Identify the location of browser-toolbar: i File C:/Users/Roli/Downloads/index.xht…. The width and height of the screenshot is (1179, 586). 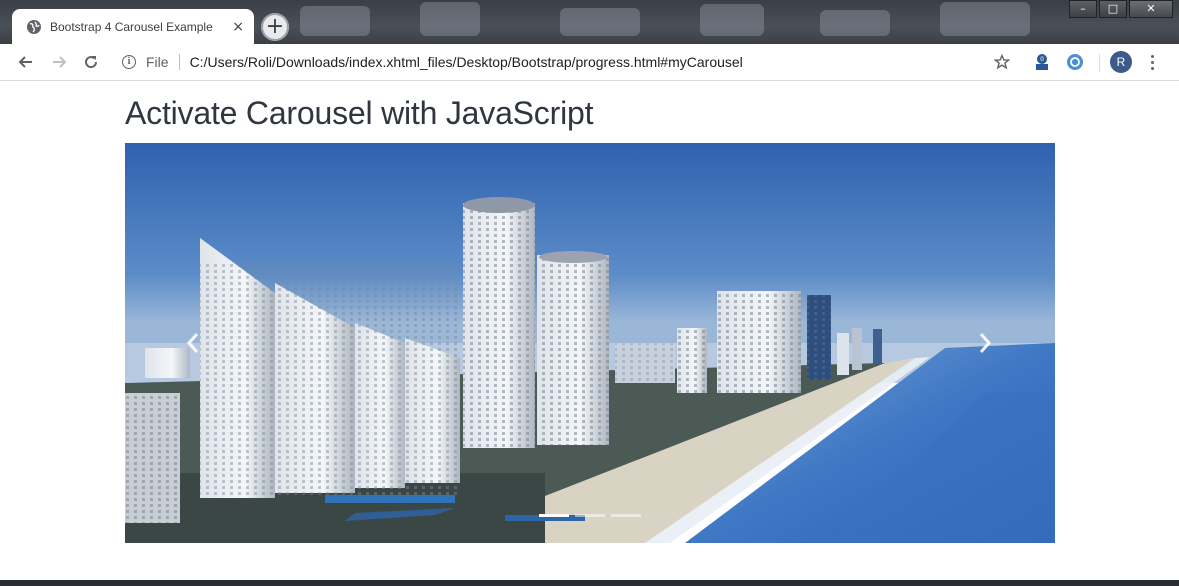
(589, 62).